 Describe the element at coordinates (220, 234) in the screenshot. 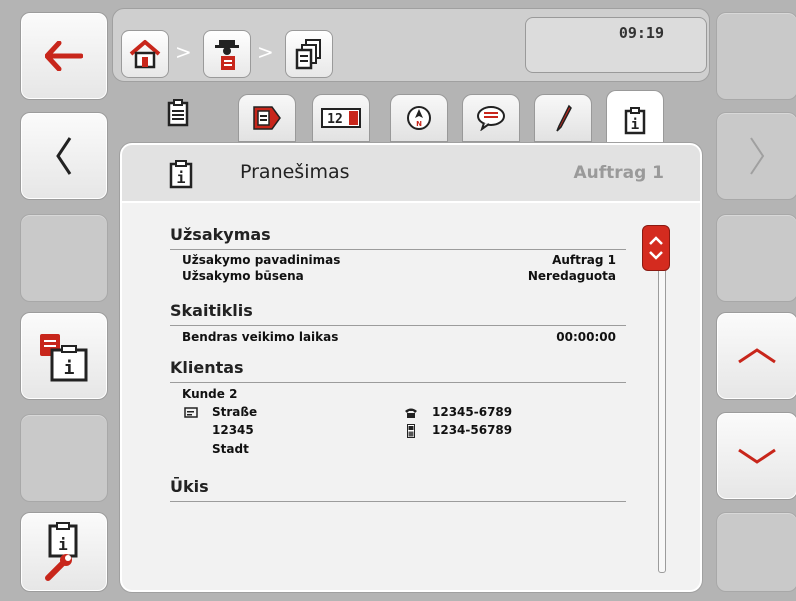

I see `section-order: Užsakymas` at that location.